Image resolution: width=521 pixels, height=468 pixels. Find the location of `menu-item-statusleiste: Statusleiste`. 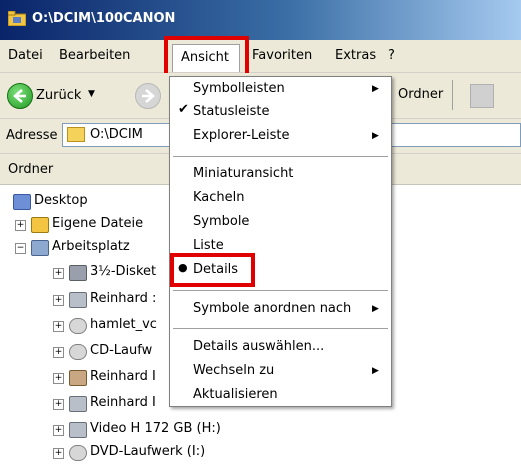

menu-item-statusleiste: Statusleiste is located at coordinates (231, 111).